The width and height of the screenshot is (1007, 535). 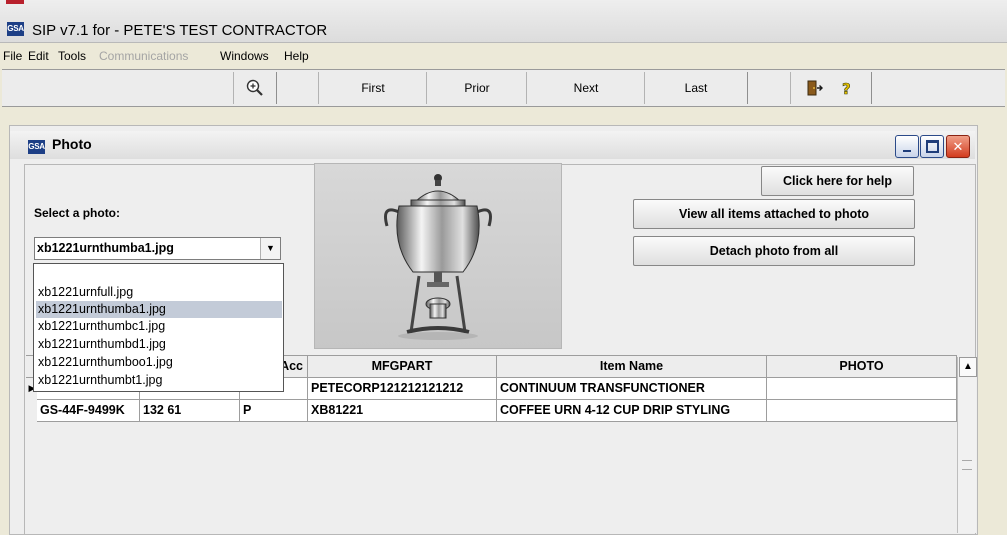 What do you see at coordinates (190, 411) in the screenshot?
I see `table-cell-sin: 132 61` at bounding box center [190, 411].